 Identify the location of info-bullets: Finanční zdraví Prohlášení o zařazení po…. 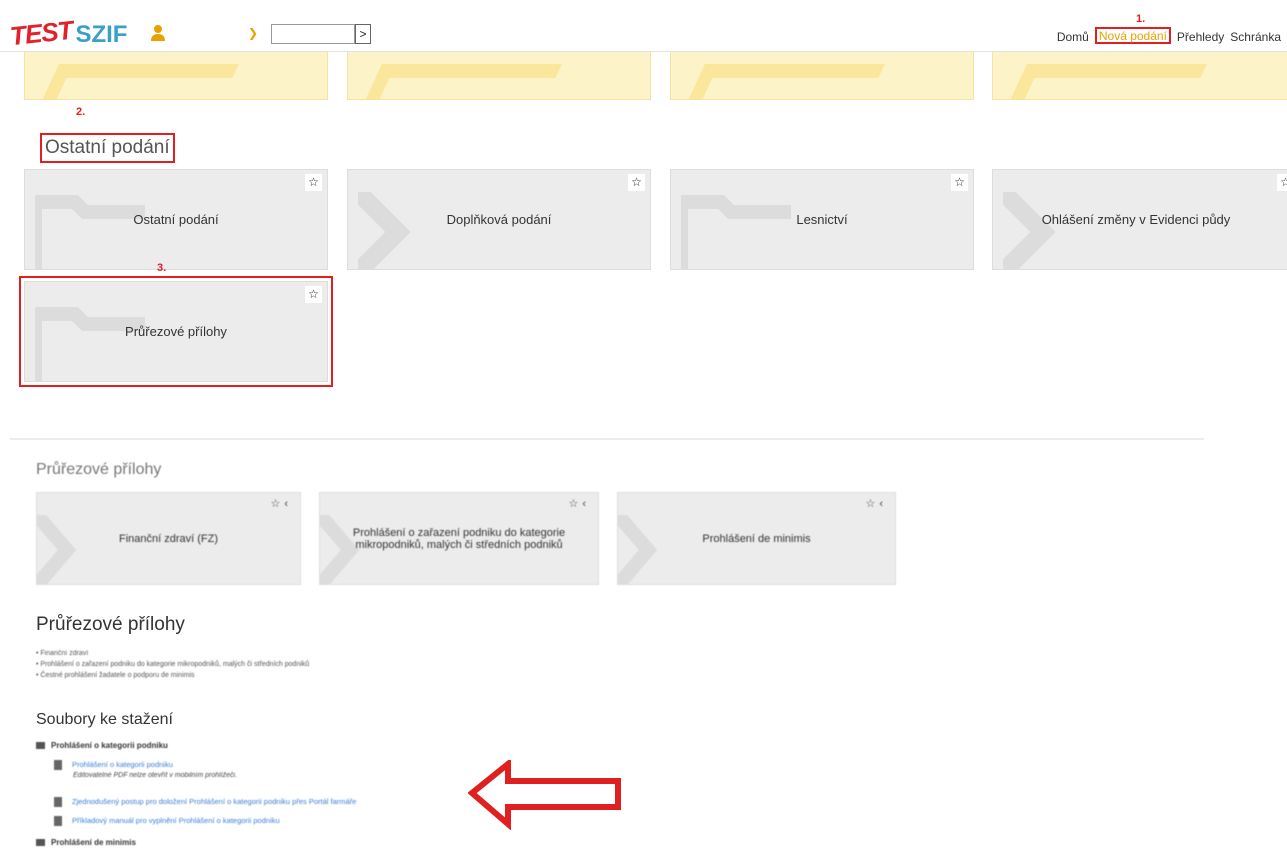
(172, 664).